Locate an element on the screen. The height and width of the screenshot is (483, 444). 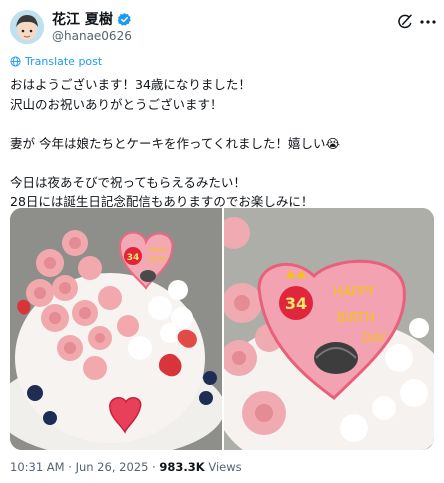
user-handle: @hanae0626 is located at coordinates (92, 36).